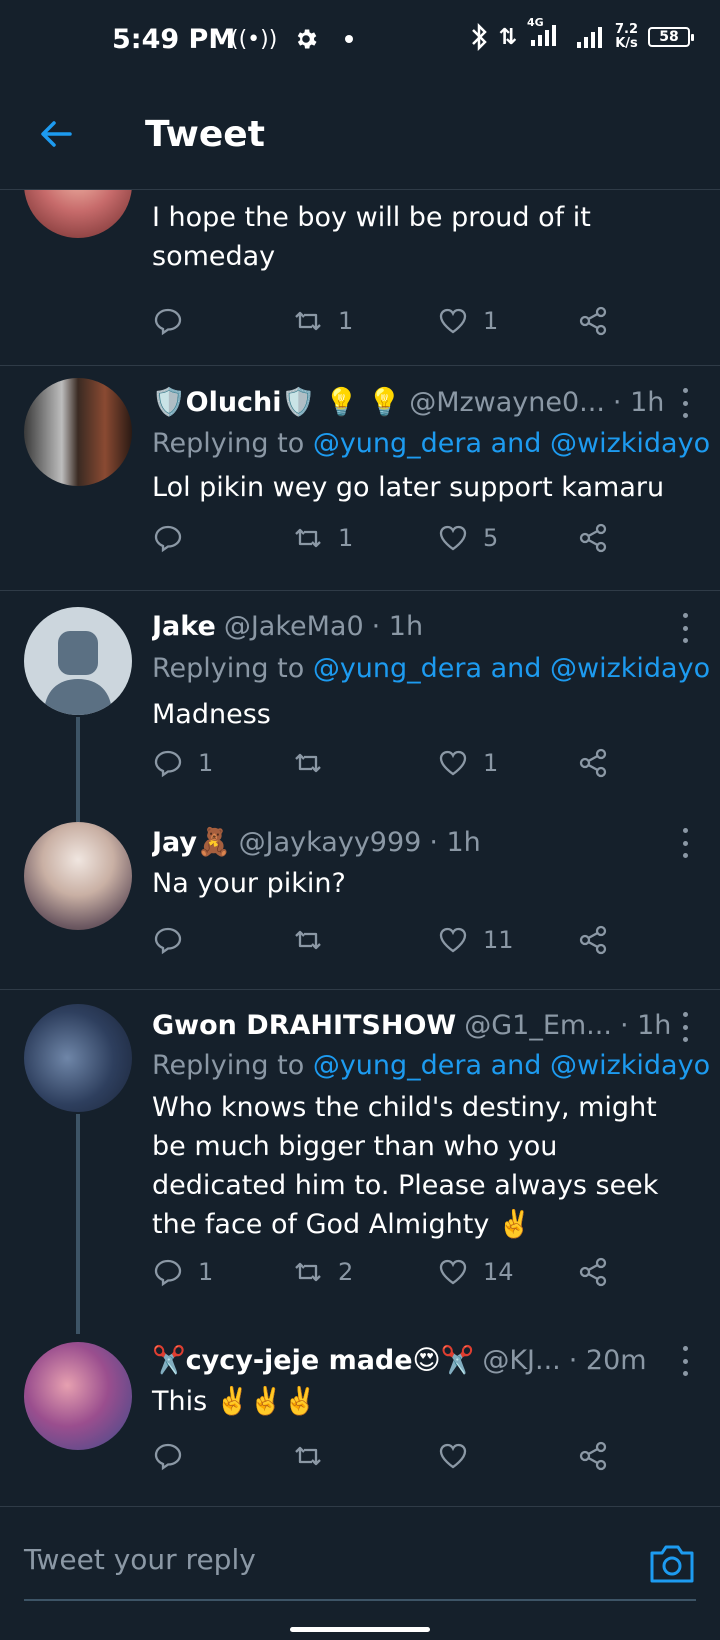 This screenshot has height=1640, width=720. What do you see at coordinates (276, 402) in the screenshot?
I see `display-name: 🛡️Oluchi🛡️ 💡 💡` at bounding box center [276, 402].